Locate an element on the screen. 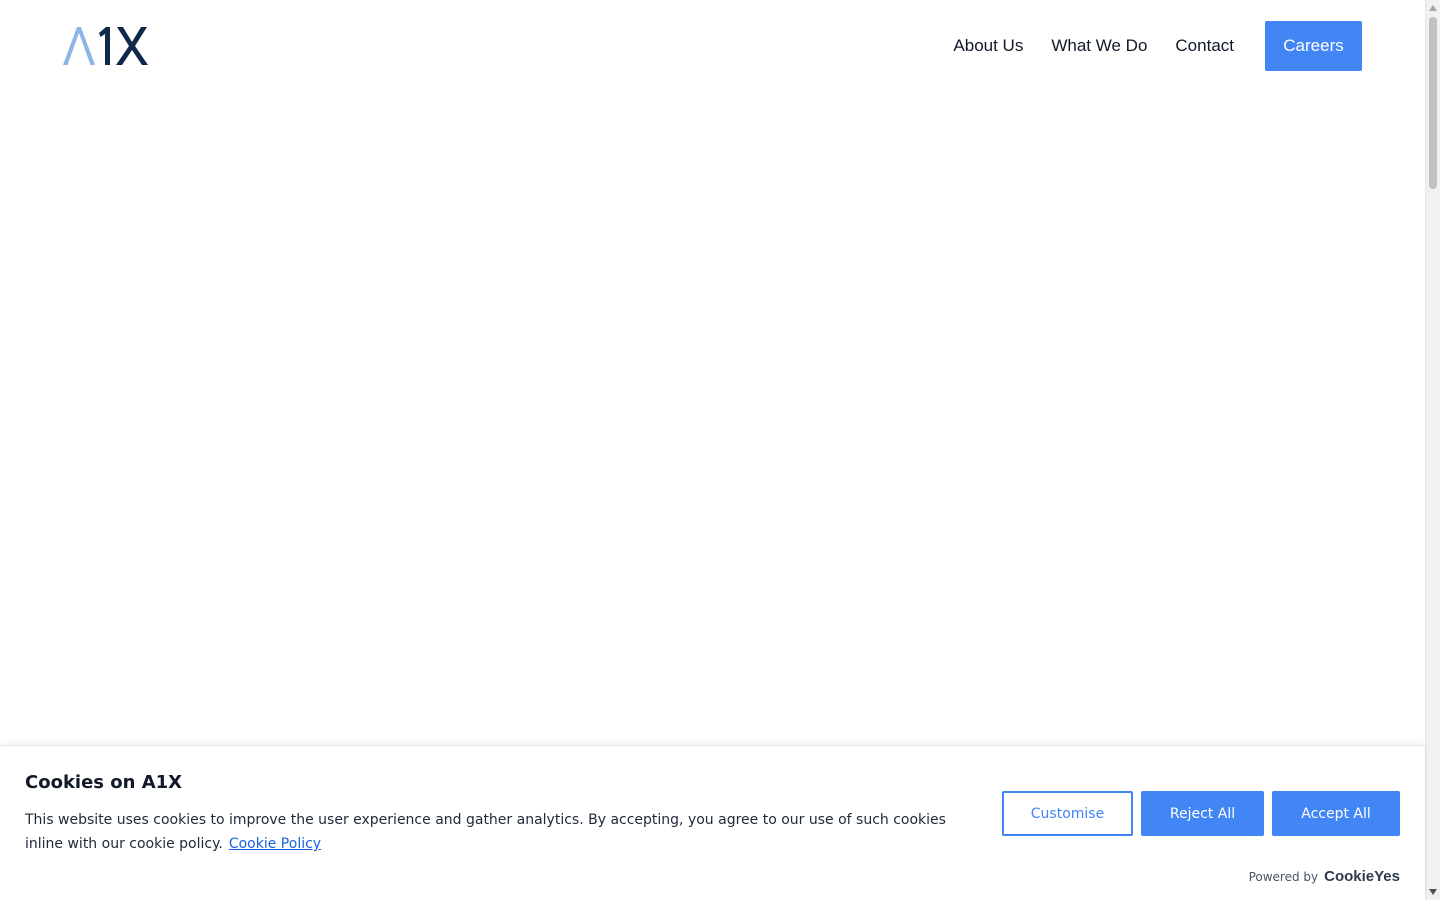  cookie-policy-link: Cookie Policy is located at coordinates (275, 844).